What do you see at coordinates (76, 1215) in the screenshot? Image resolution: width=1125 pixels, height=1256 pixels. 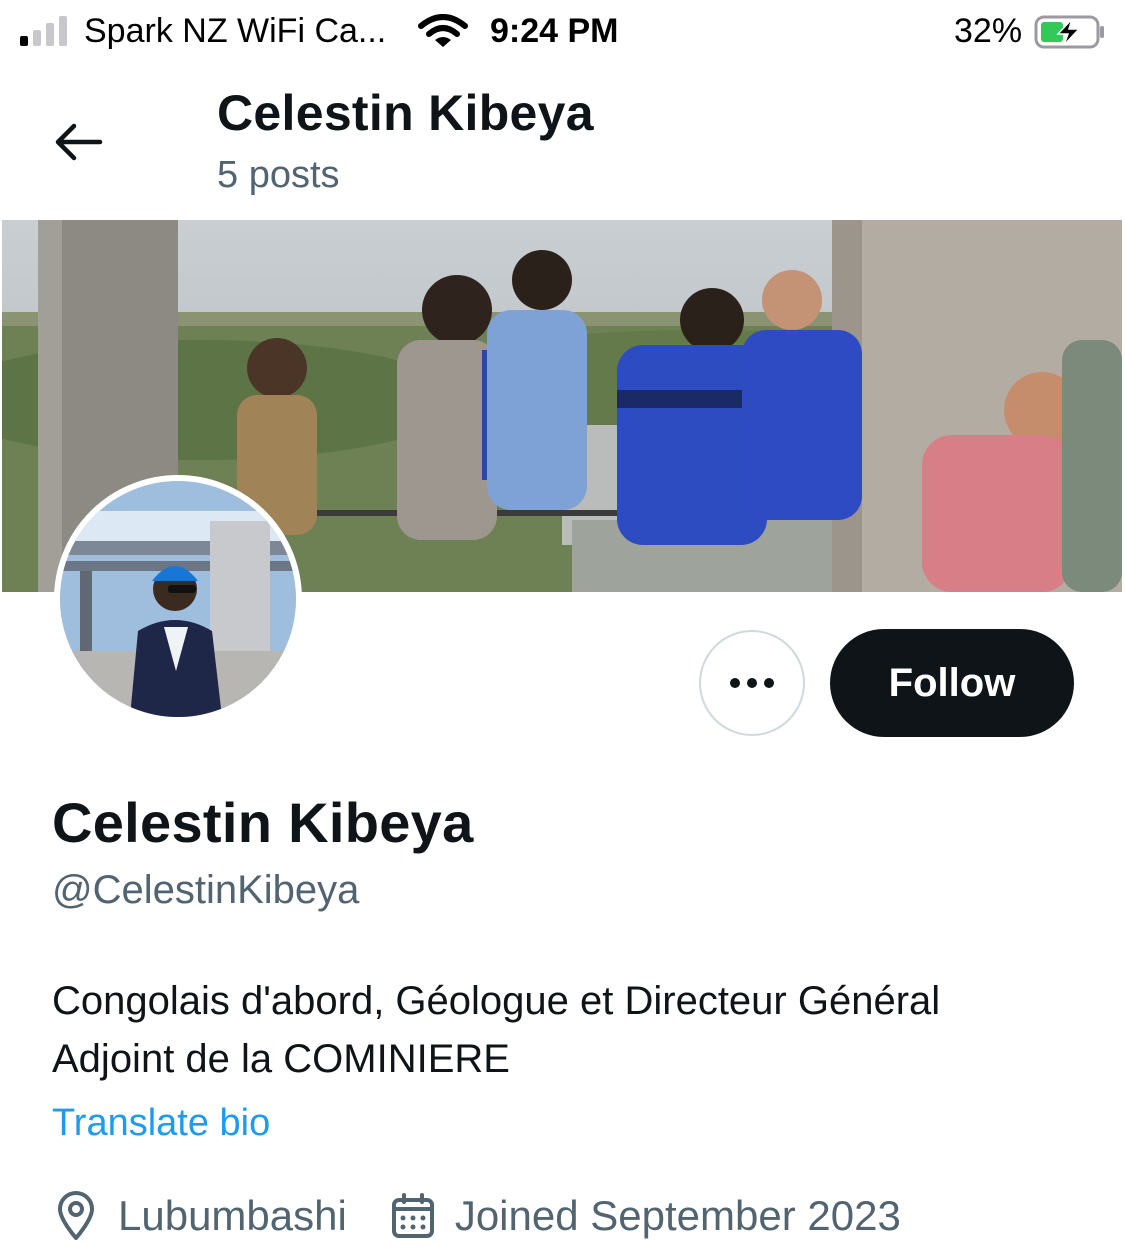 I see `location-pin-icon` at bounding box center [76, 1215].